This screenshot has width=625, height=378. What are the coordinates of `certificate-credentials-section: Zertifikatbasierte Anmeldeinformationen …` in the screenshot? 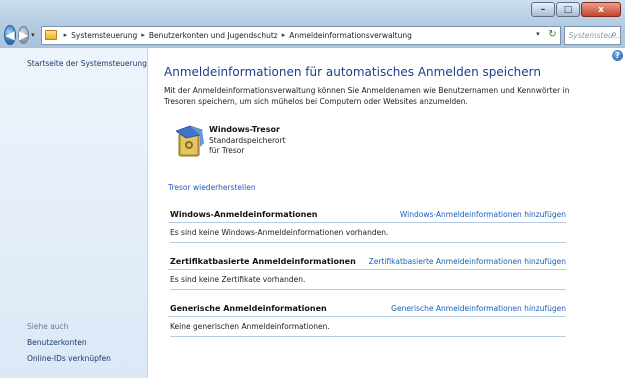 It's located at (367, 273).